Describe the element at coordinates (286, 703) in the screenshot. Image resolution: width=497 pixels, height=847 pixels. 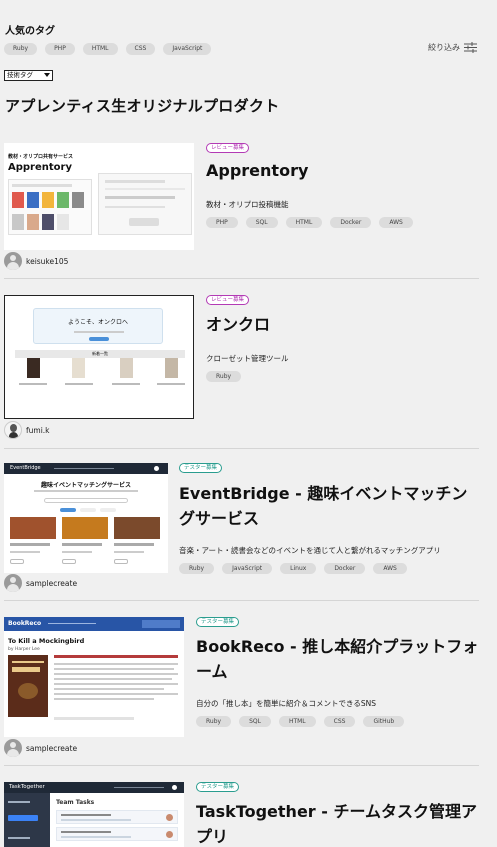
I see `product-description: 自分の「推し本」を簡単に紹介＆コメントできるSNS` at that location.